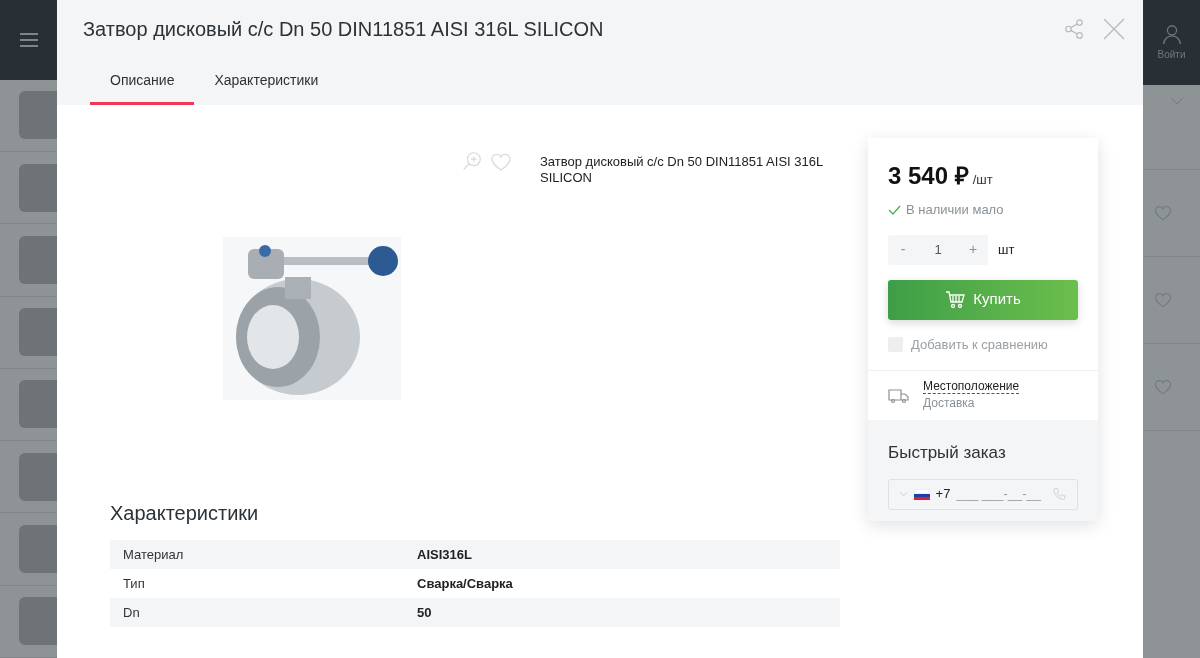  Describe the element at coordinates (1114, 29) in the screenshot. I see `close-icon` at that location.